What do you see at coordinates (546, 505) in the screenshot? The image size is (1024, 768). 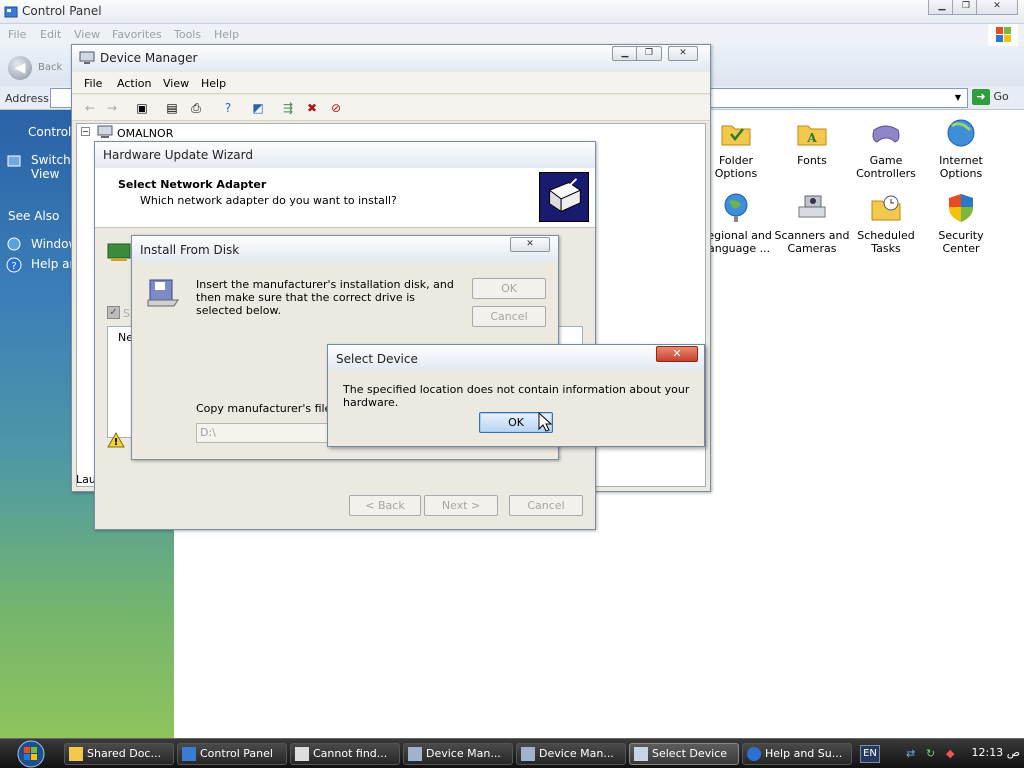 I see `wizard-cancel-button: Cancel` at bounding box center [546, 505].